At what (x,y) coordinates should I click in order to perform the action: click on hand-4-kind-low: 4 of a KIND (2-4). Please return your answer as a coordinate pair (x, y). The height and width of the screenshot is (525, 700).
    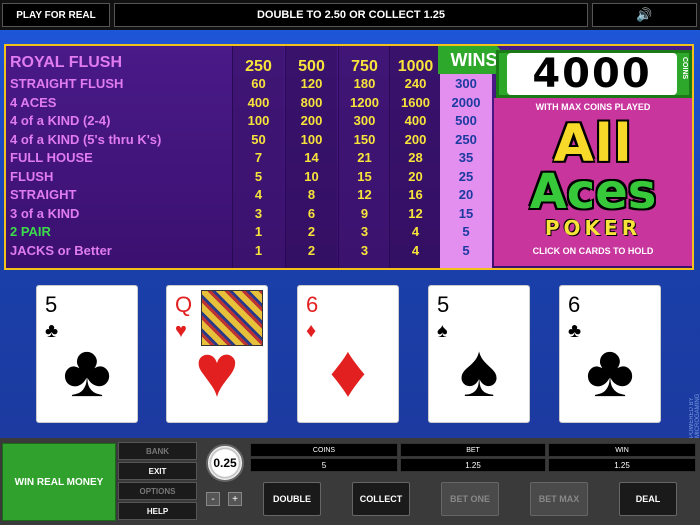
    Looking at the image, I should click on (60, 120).